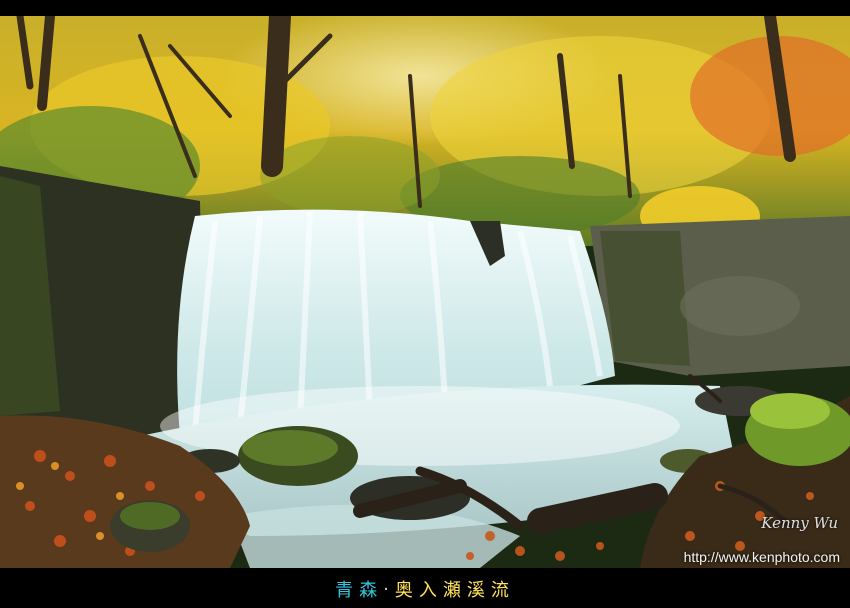 The height and width of the screenshot is (608, 850). What do you see at coordinates (389, 589) in the screenshot?
I see `caption-char: ·` at bounding box center [389, 589].